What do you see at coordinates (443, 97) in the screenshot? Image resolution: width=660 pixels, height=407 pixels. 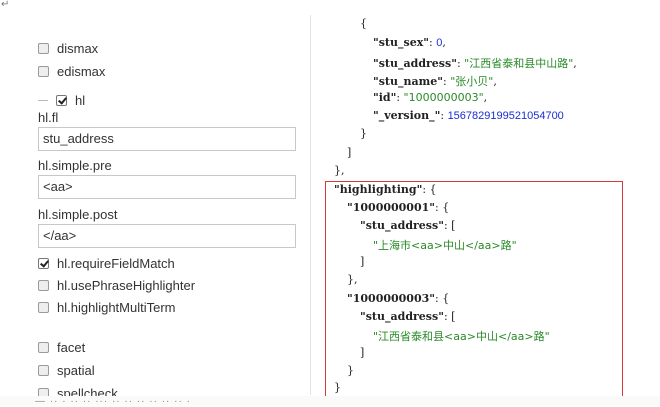 I see `json-string: "1000000003"` at bounding box center [443, 97].